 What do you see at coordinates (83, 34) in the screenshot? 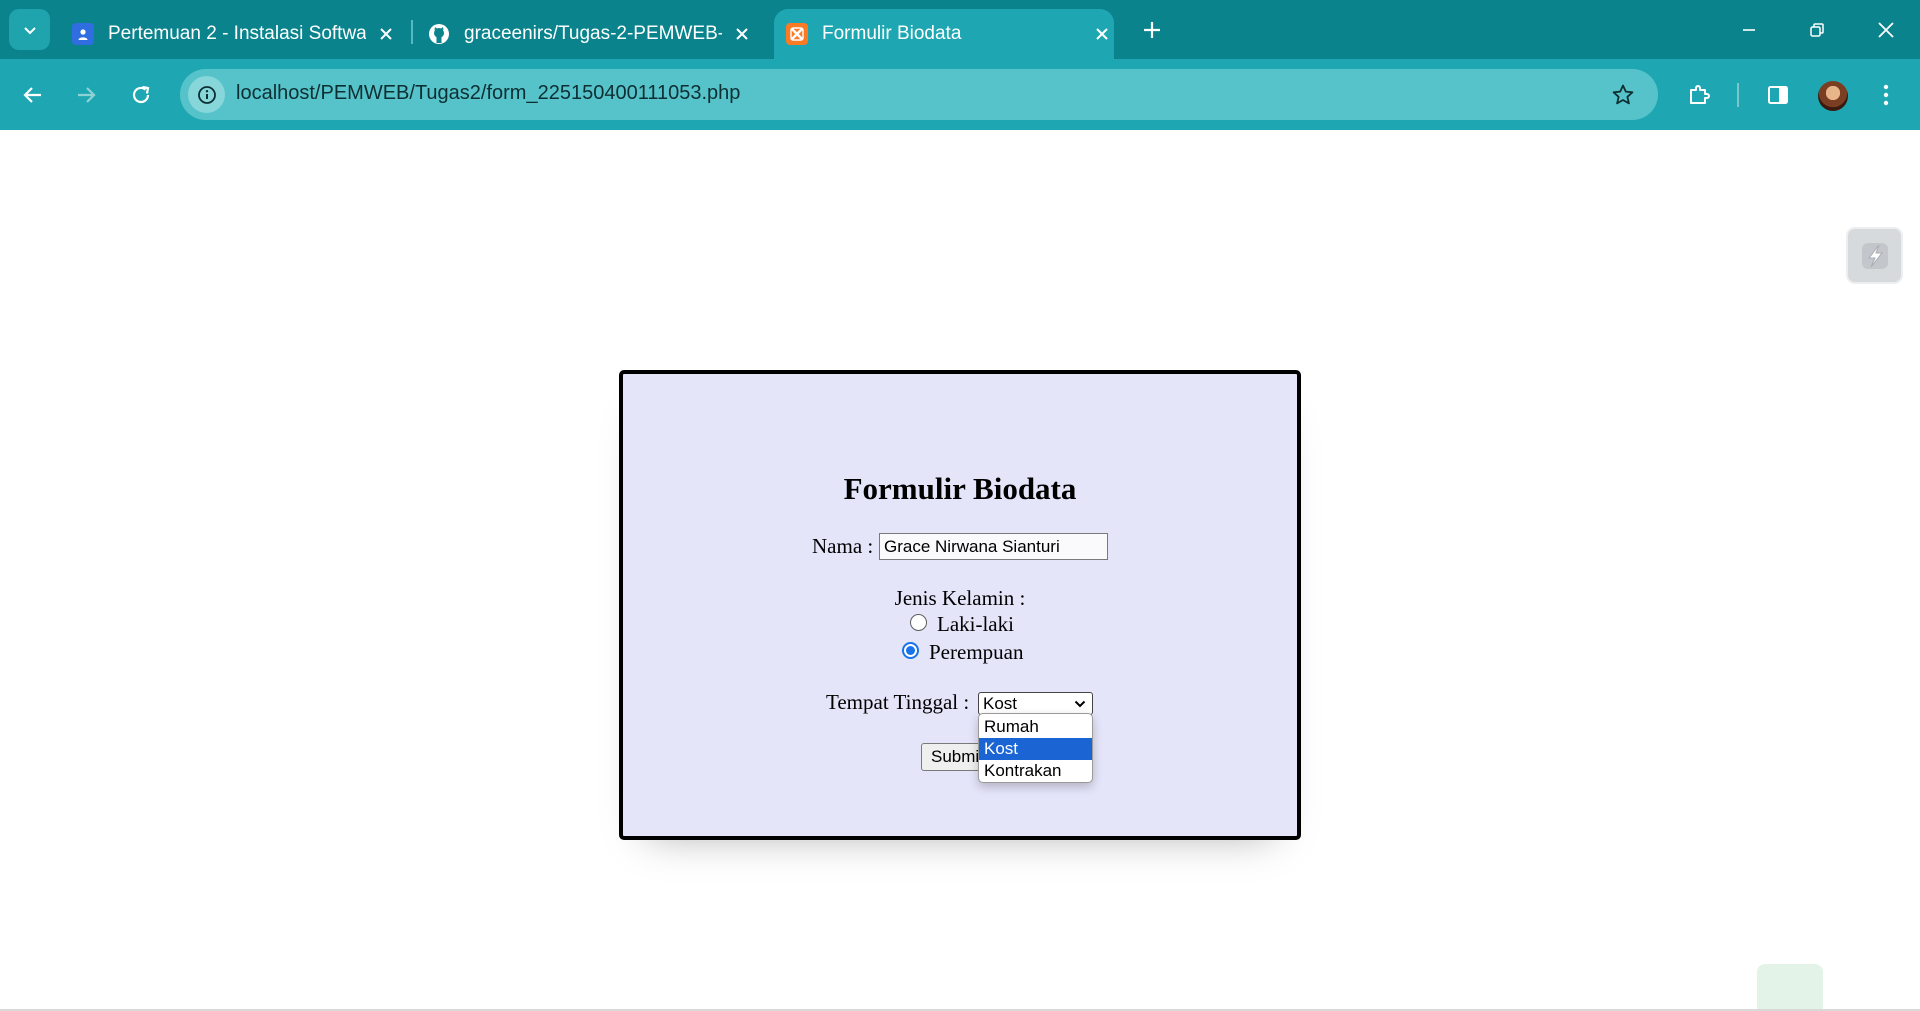
I see `classroom-icon` at bounding box center [83, 34].